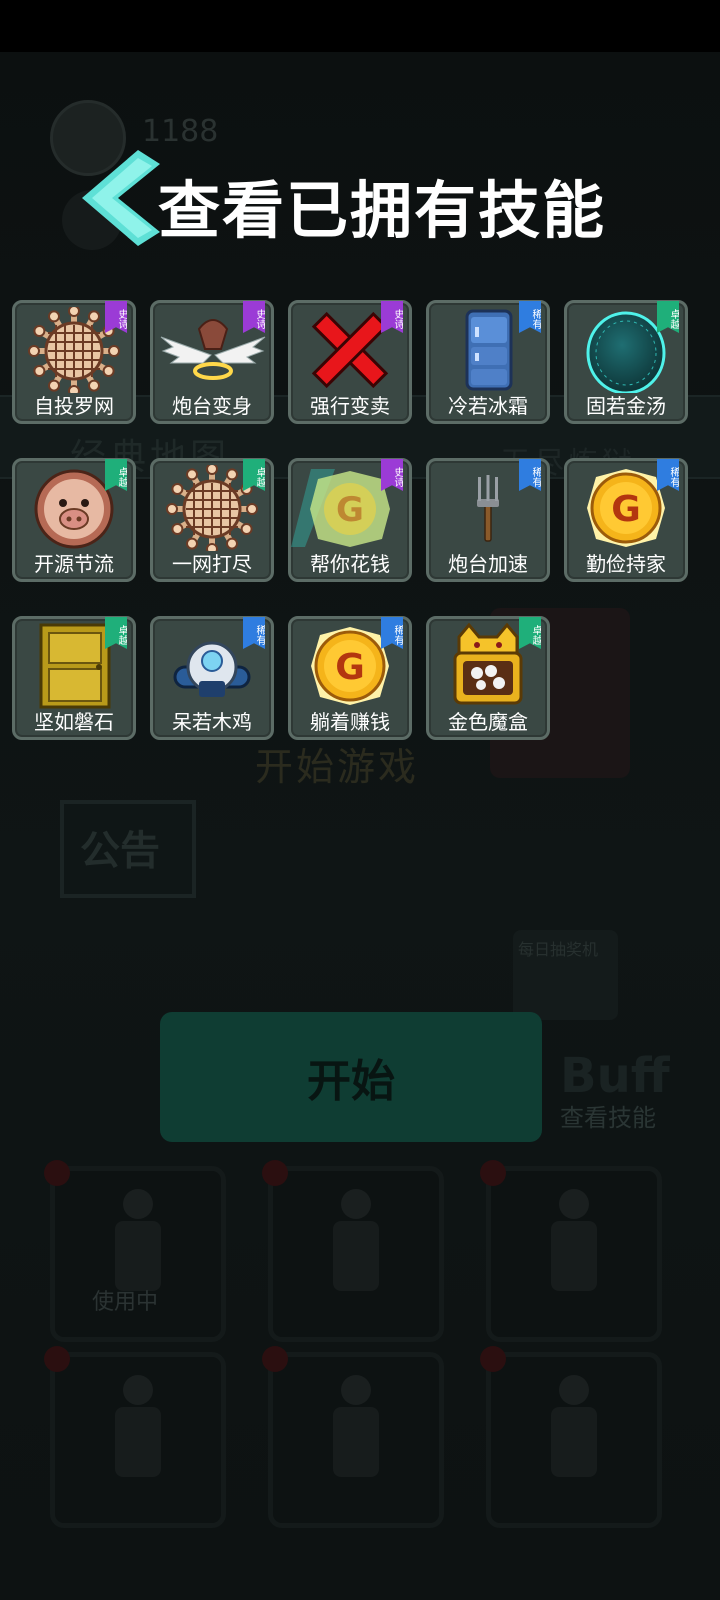  Describe the element at coordinates (74, 406) in the screenshot. I see `skill-name: 自投罗网` at that location.